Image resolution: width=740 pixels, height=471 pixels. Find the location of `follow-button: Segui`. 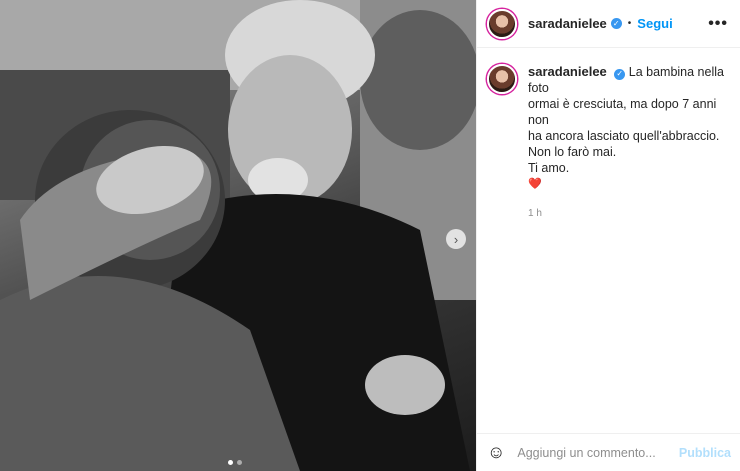

follow-button: Segui is located at coordinates (654, 23).